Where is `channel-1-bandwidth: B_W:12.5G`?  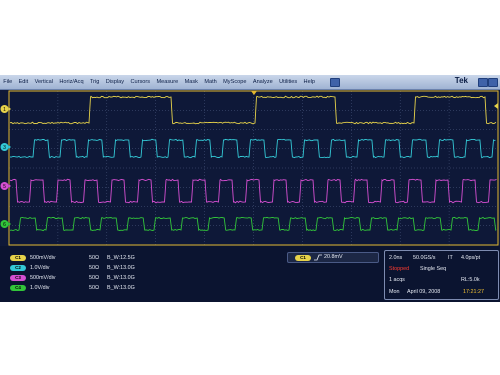
channel-1-bandwidth: B_W:12.5G is located at coordinates (121, 258).